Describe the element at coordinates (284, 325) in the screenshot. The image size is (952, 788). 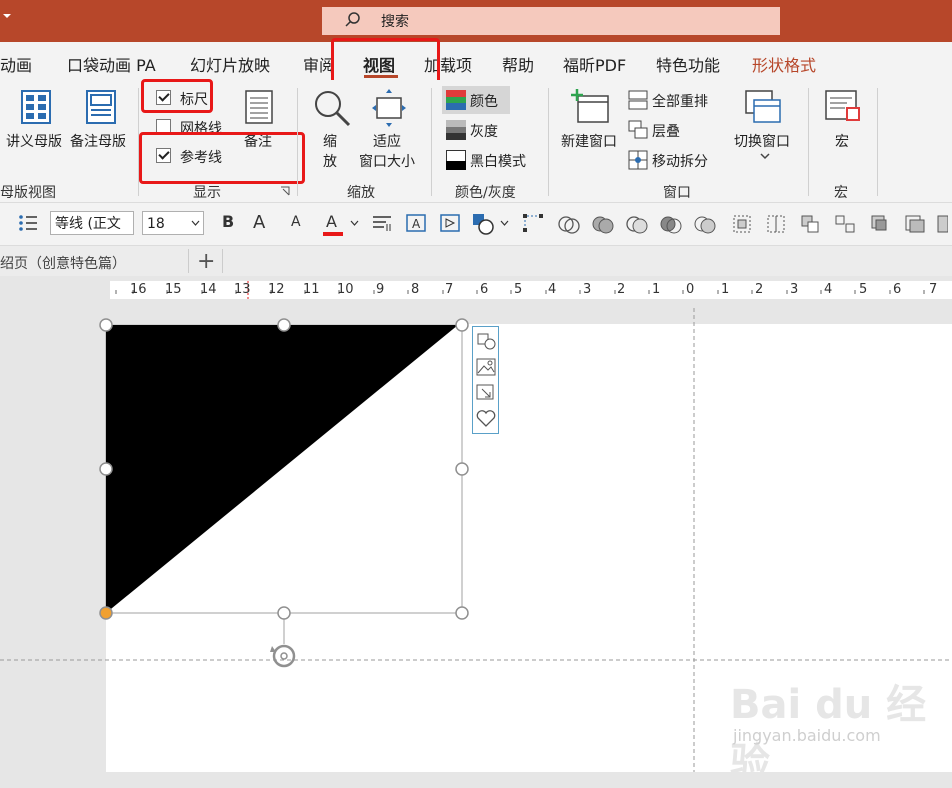
I see `resize-handle-top` at that location.